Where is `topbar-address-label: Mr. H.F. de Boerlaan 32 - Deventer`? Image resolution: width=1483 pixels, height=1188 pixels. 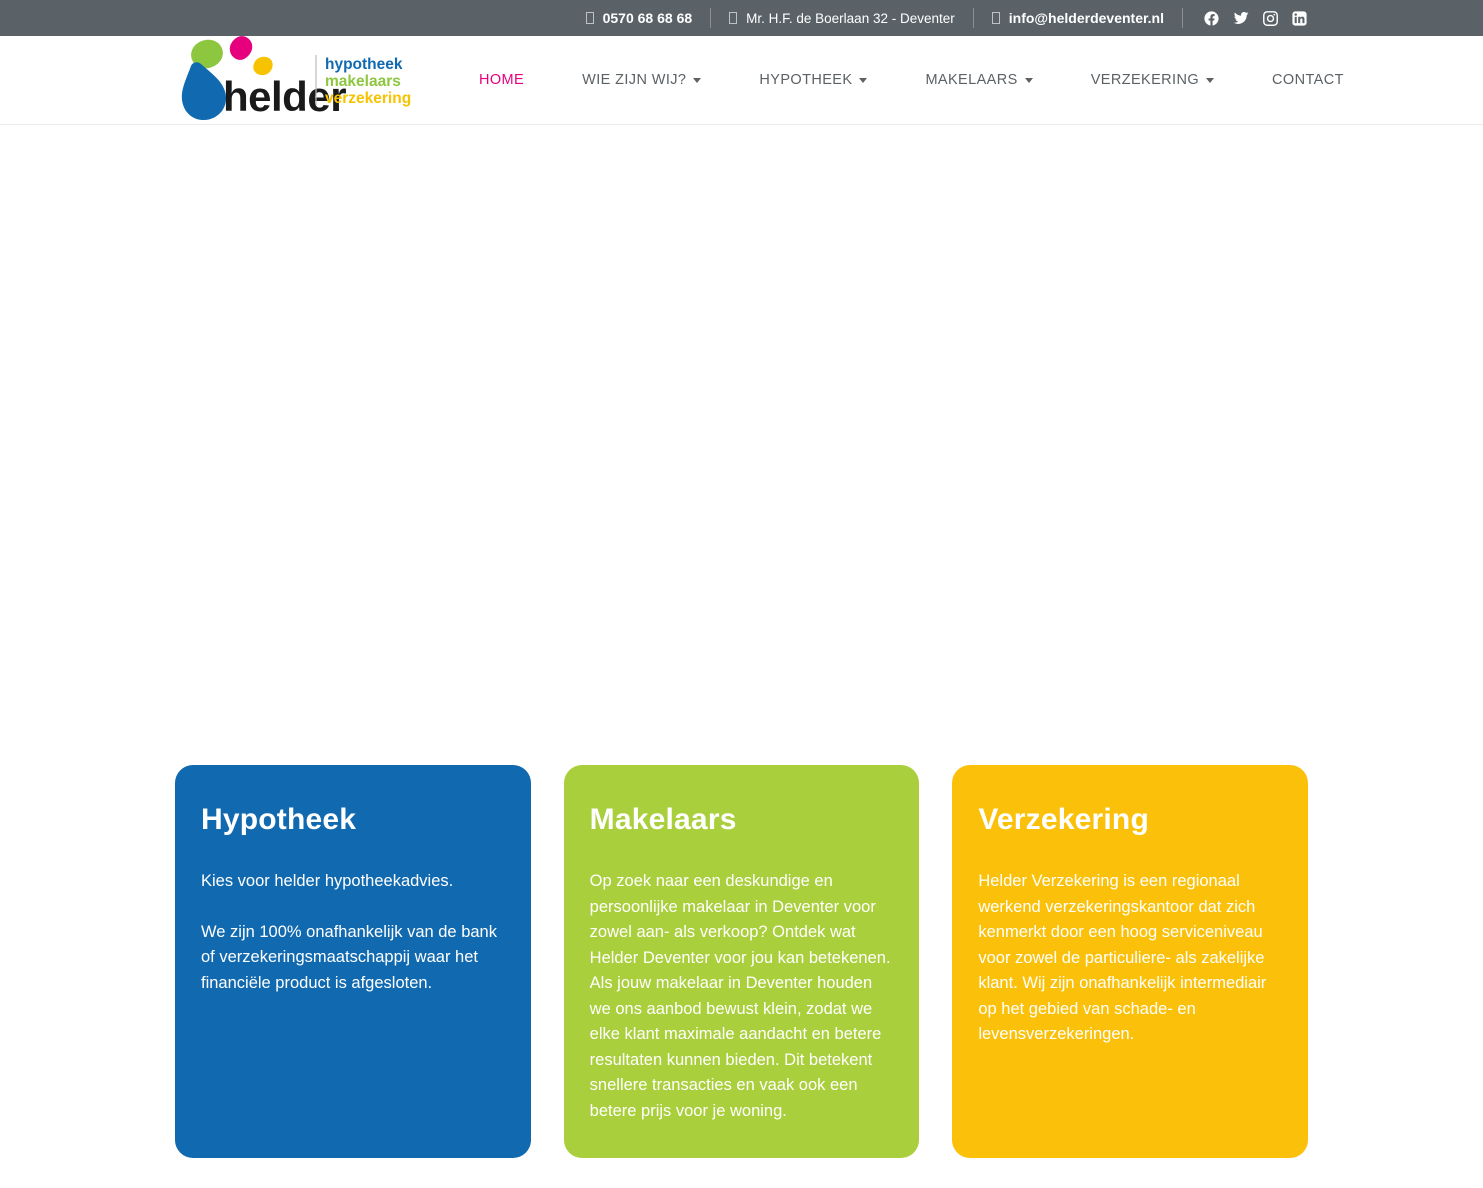 topbar-address-label: Mr. H.F. de Boerlaan 32 - Deventer is located at coordinates (850, 18).